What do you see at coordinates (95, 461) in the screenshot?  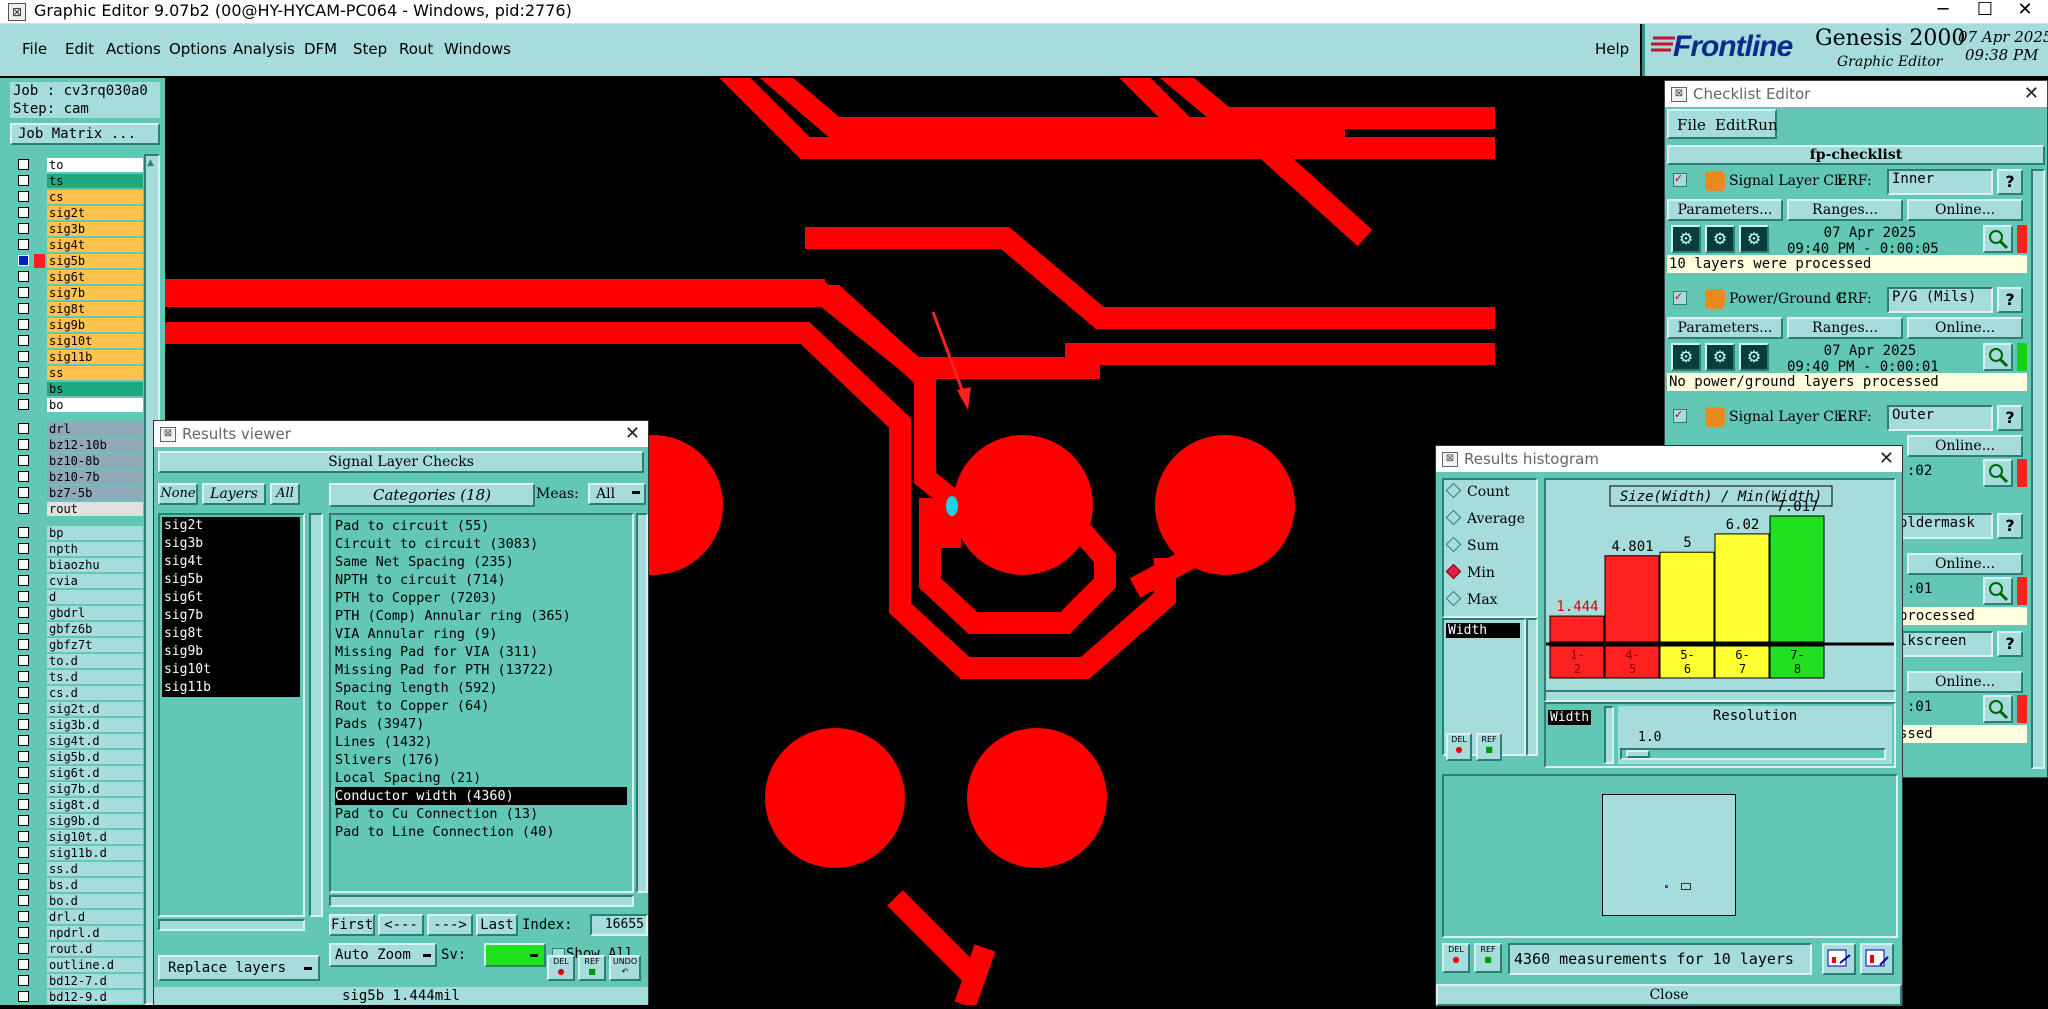 I see `layer-name: bz10-8b` at bounding box center [95, 461].